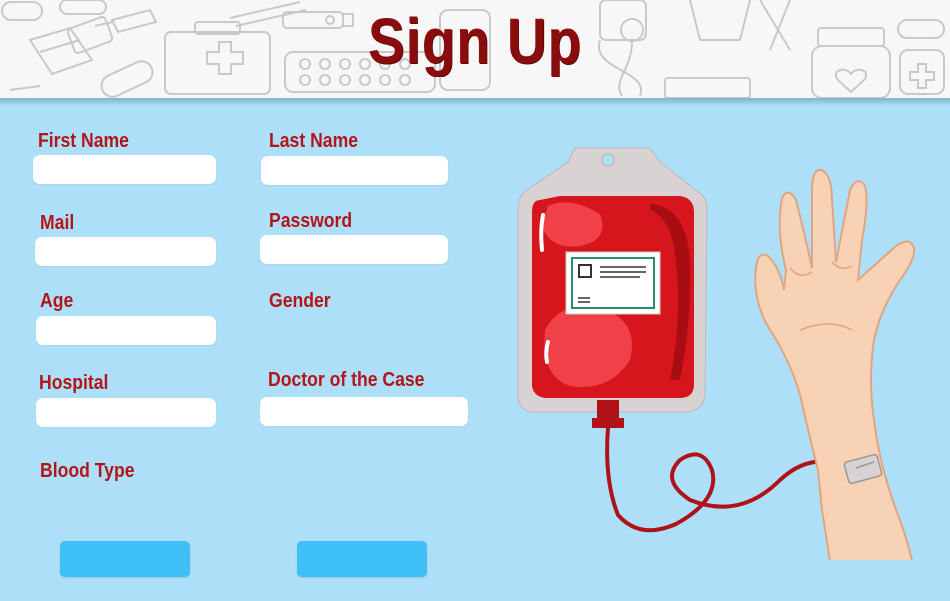 The image size is (950, 601). I want to click on password-label: Password, so click(311, 221).